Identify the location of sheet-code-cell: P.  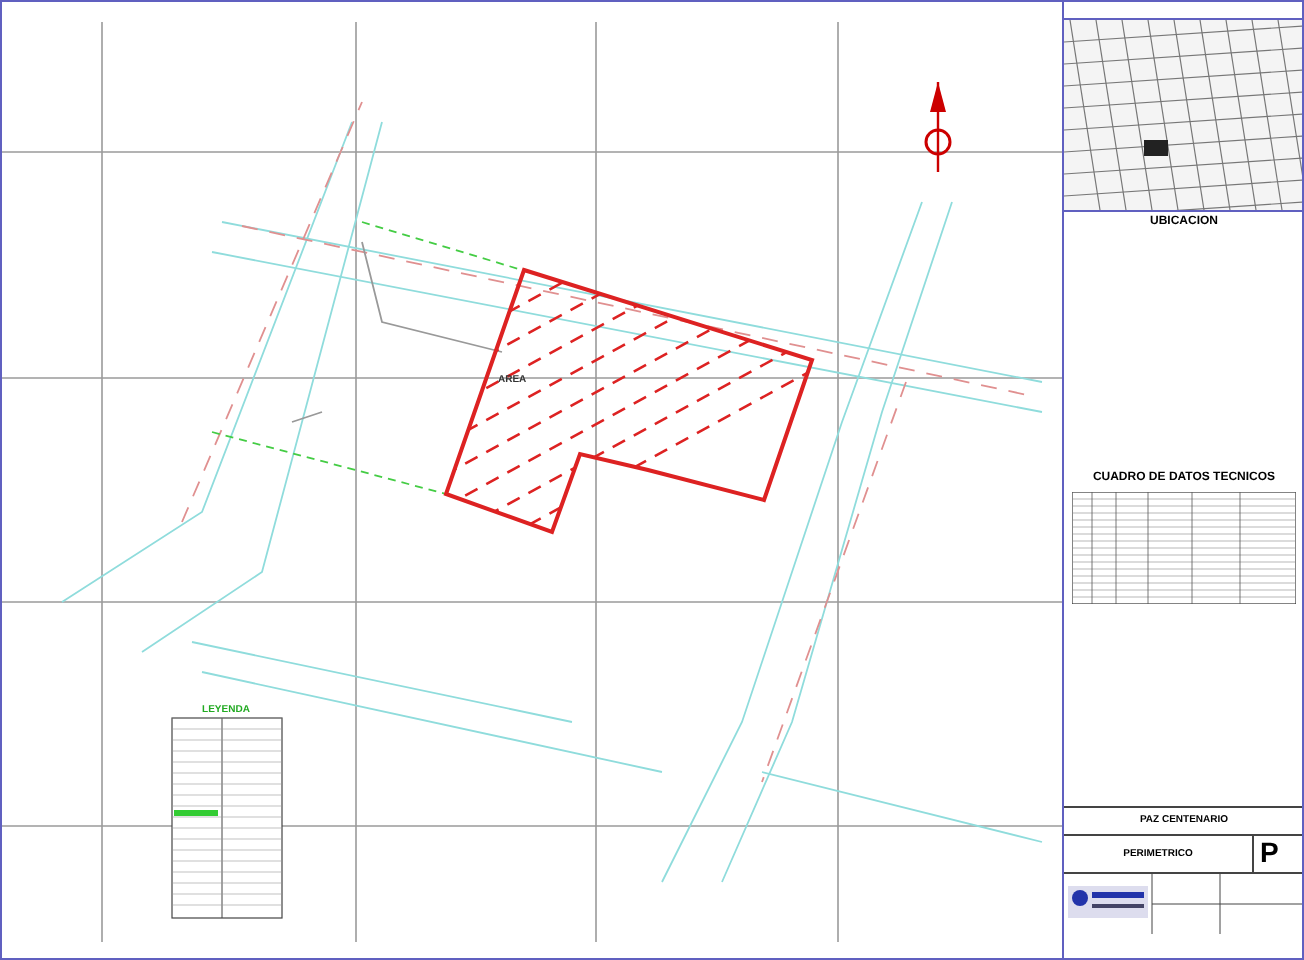
(1278, 855).